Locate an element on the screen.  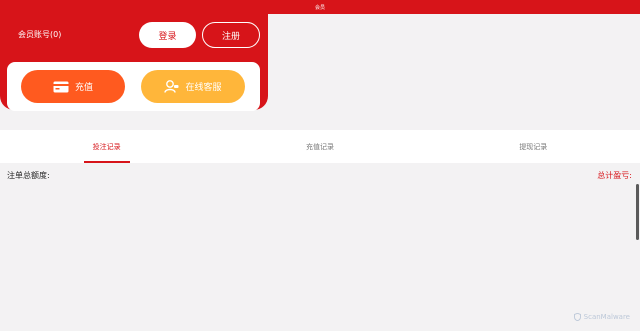
support-icon is located at coordinates (171, 86).